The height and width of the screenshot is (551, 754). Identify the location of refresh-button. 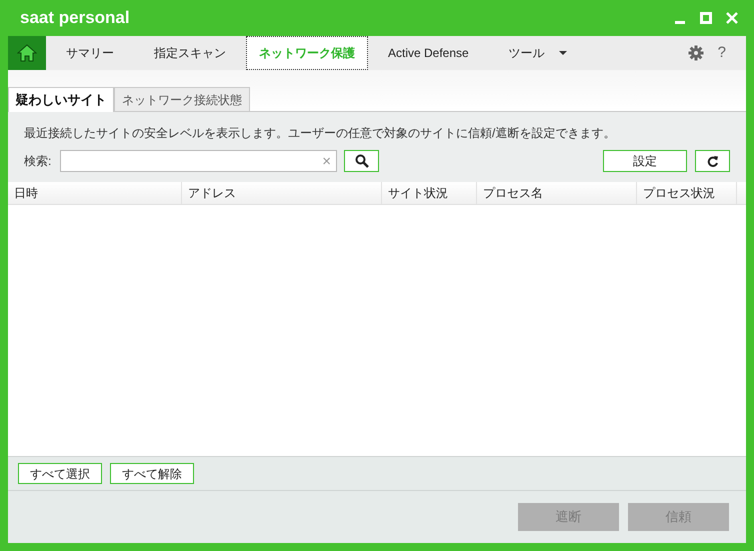
(712, 161).